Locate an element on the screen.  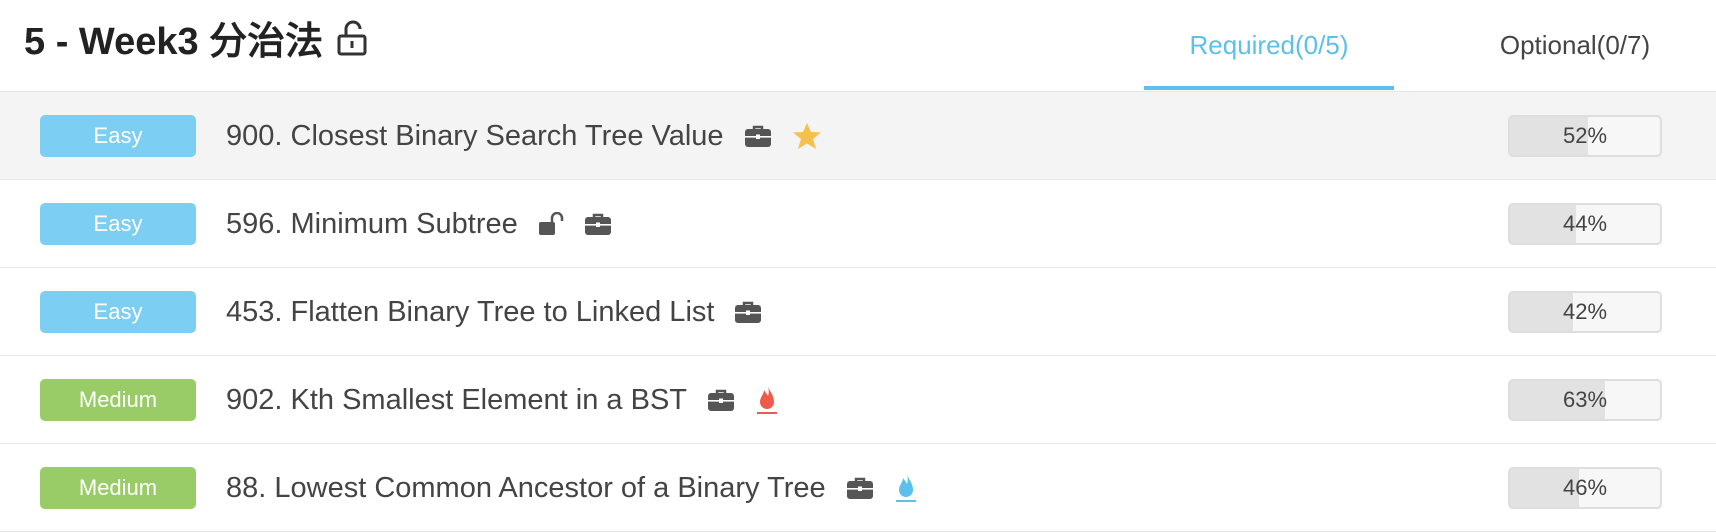
fire-blue-icon is located at coordinates (906, 488).